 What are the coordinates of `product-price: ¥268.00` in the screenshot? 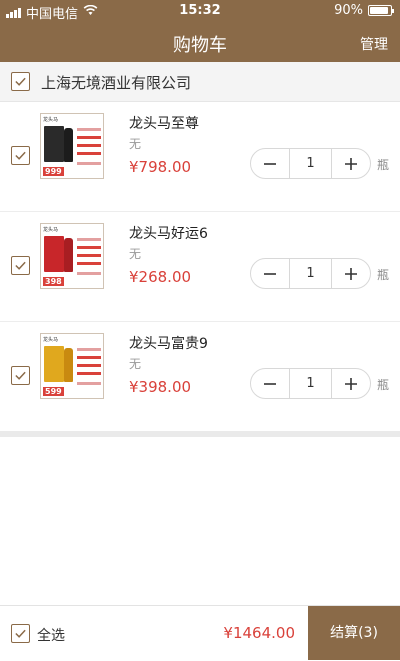 It's located at (160, 277).